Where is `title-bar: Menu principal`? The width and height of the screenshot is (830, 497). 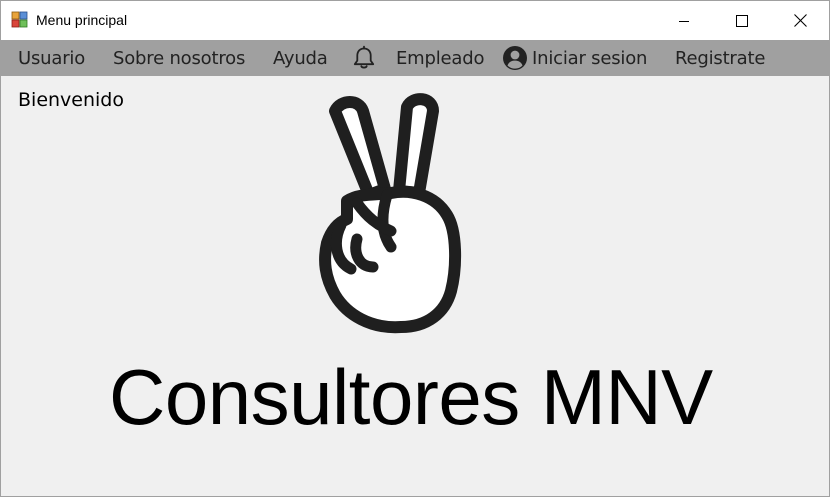 title-bar: Menu principal is located at coordinates (415, 20).